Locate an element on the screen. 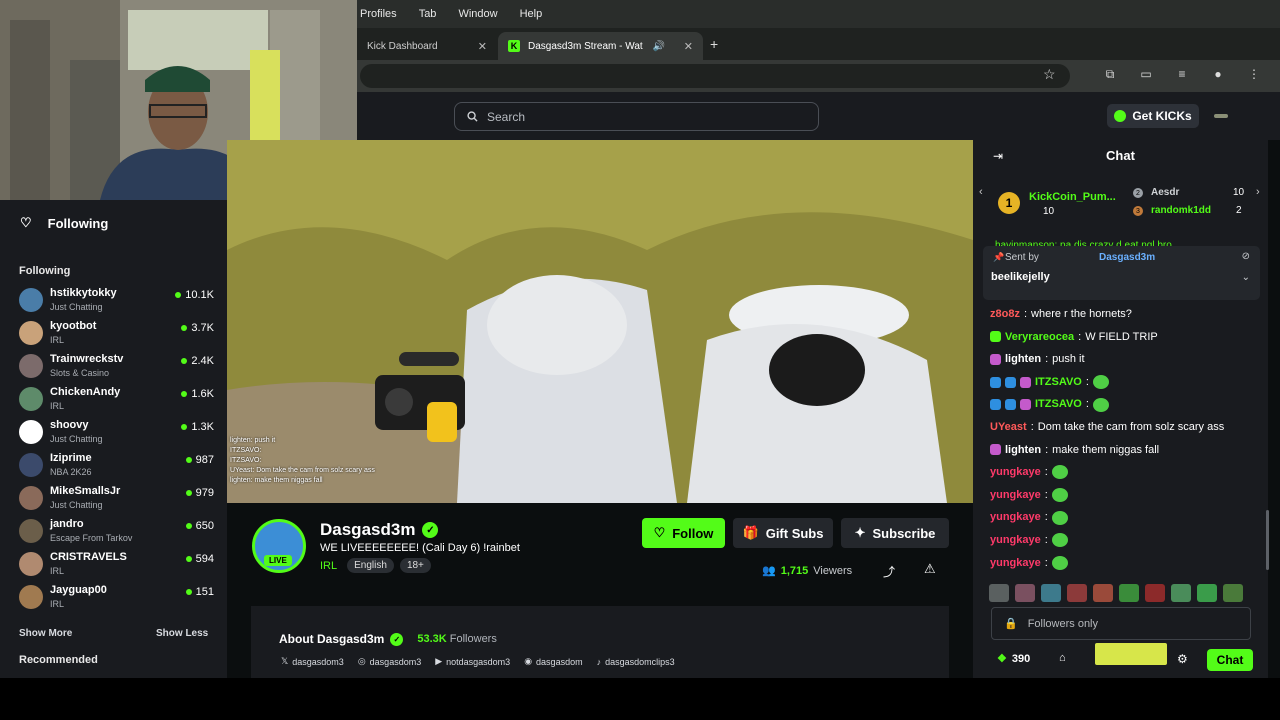 The width and height of the screenshot is (1280, 720). leader-name: randomk1dd is located at coordinates (1181, 210).